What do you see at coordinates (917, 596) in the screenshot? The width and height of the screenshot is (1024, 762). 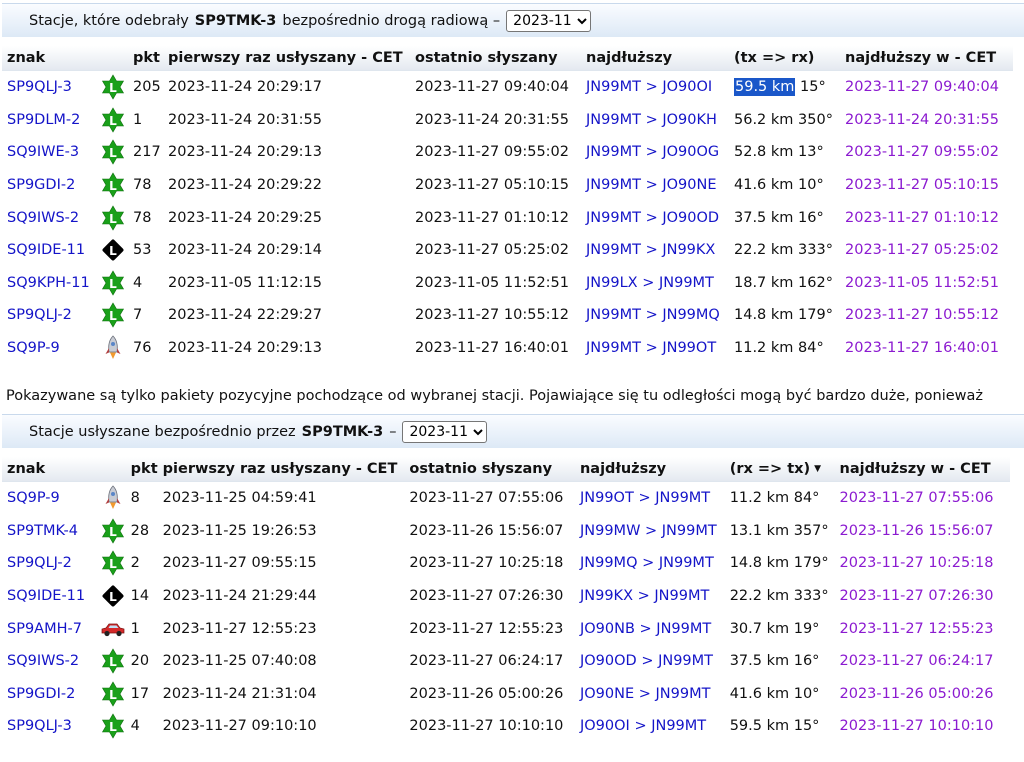 I see `longest-at-link: 2023-11-27 07:26:30` at bounding box center [917, 596].